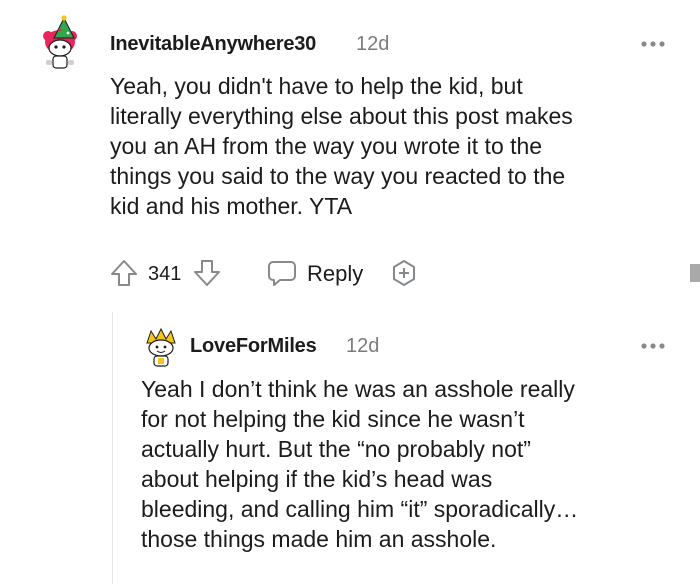 This screenshot has width=700, height=584. What do you see at coordinates (165, 274) in the screenshot?
I see `vote-score: 341` at bounding box center [165, 274].